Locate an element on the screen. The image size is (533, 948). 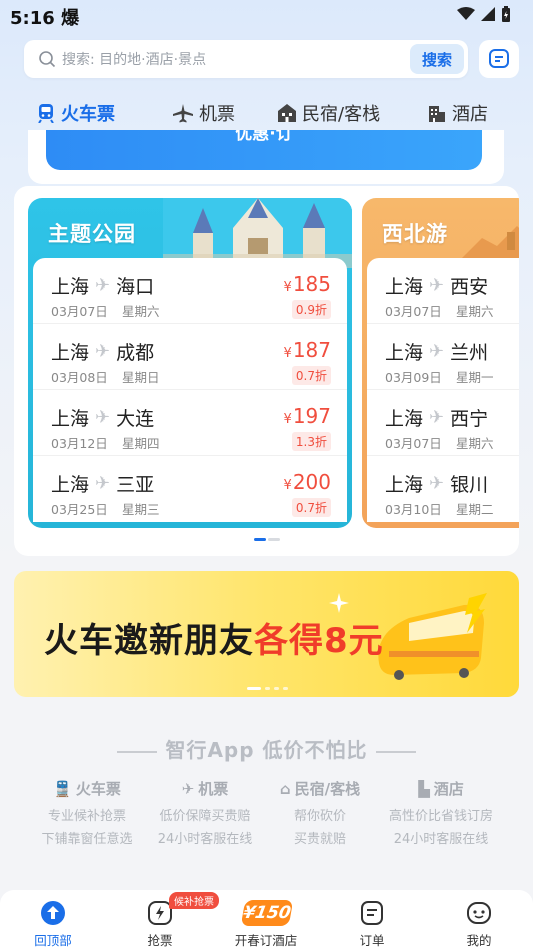
feature-desc: 高性价比省钱订房 is located at coordinates (440, 816).